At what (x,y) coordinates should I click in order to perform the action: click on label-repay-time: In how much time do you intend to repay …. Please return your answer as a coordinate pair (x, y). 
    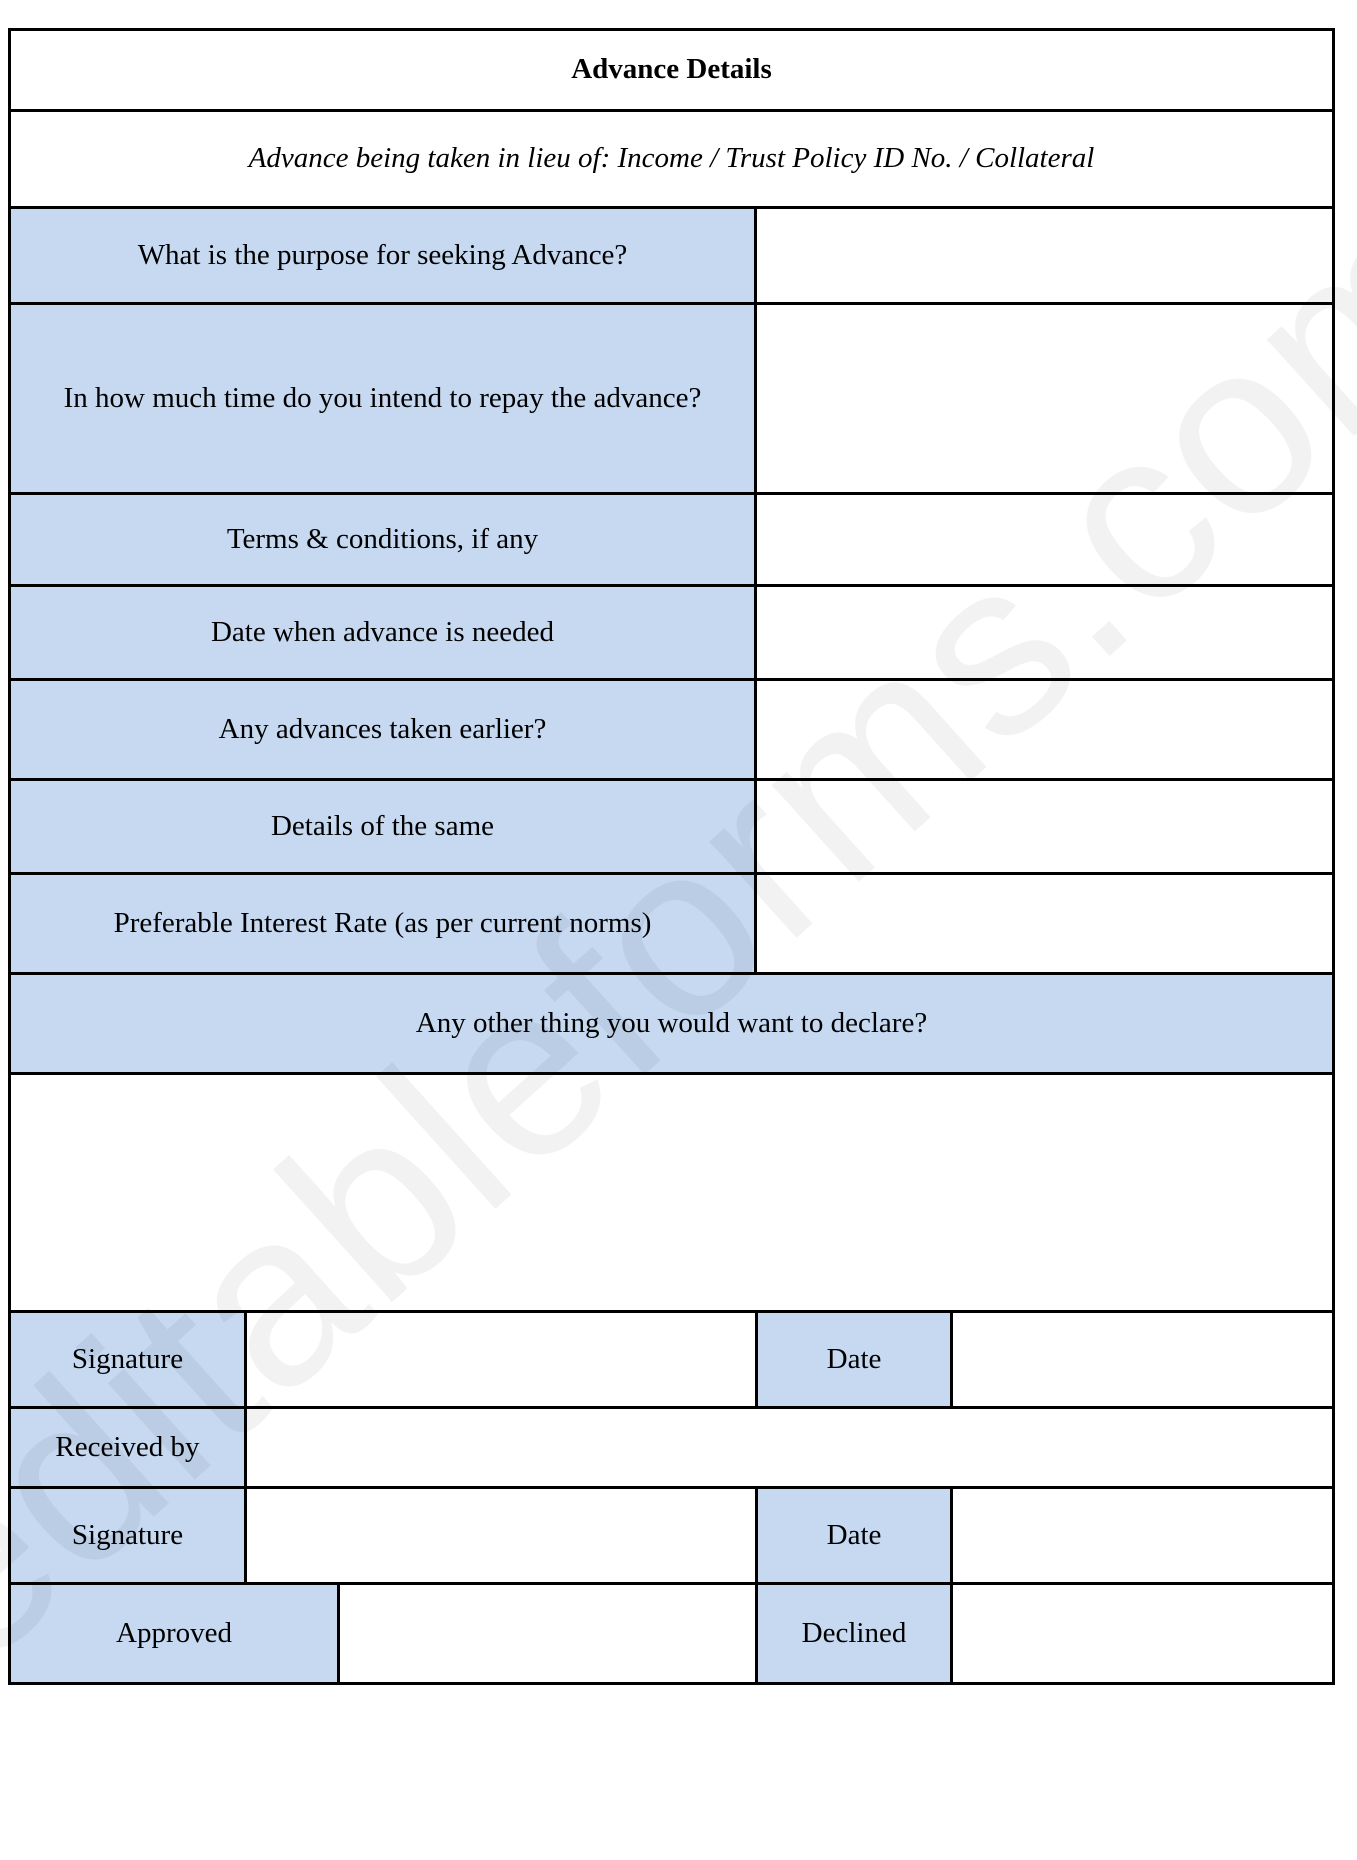
    Looking at the image, I should click on (382, 398).